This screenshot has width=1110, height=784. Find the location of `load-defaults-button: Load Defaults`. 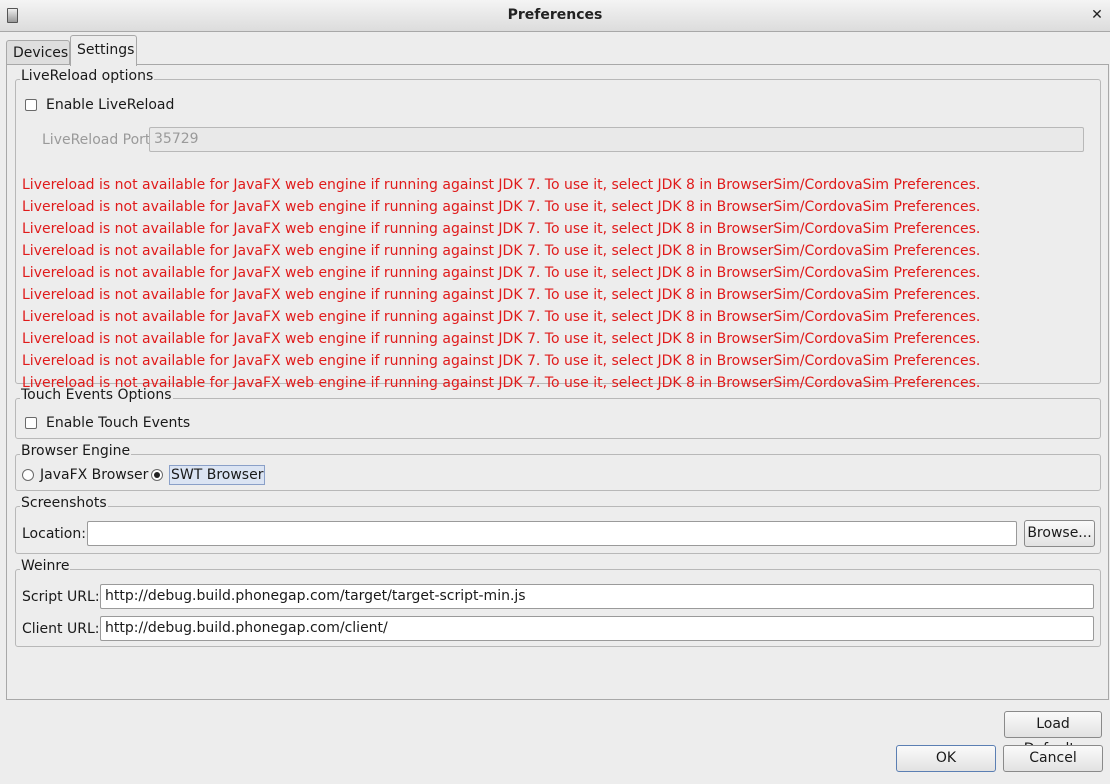

load-defaults-button: Load Defaults is located at coordinates (1053, 734).